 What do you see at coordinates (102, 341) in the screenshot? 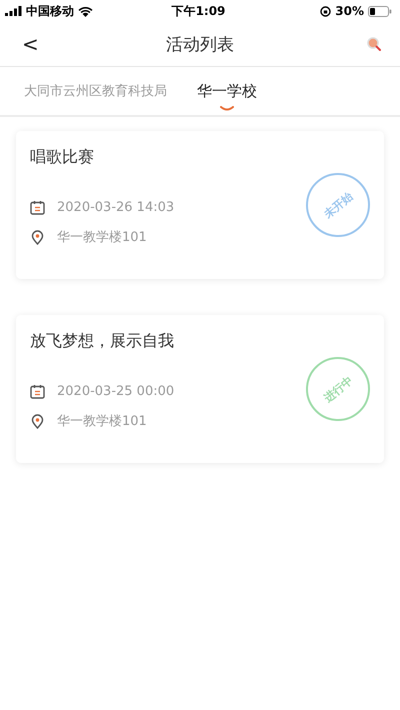
I see `activity-title: 放飞梦想，展示自我` at bounding box center [102, 341].